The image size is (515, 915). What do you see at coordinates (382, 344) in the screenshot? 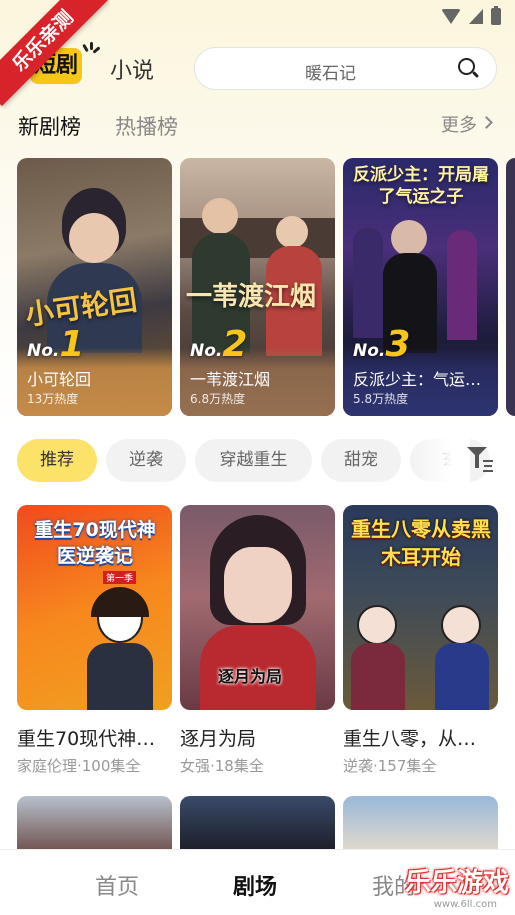
I see `rank-badge-3: No.3` at bounding box center [382, 344].